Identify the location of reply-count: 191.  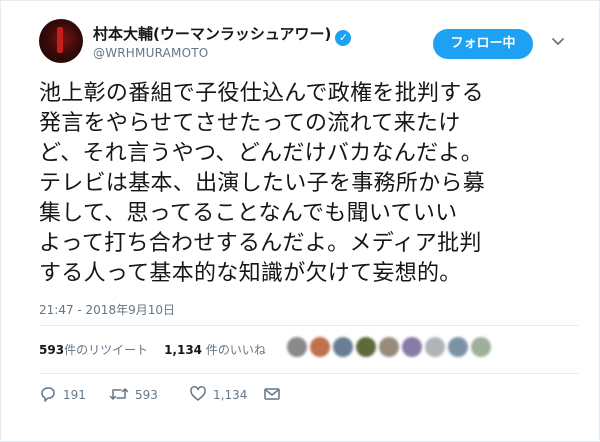
(74, 395).